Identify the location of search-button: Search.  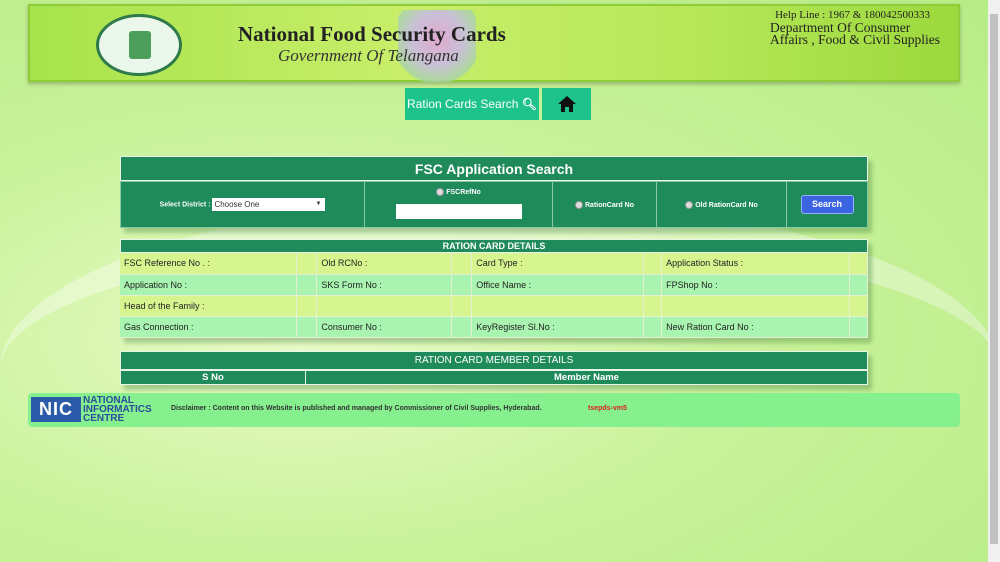
(827, 204).